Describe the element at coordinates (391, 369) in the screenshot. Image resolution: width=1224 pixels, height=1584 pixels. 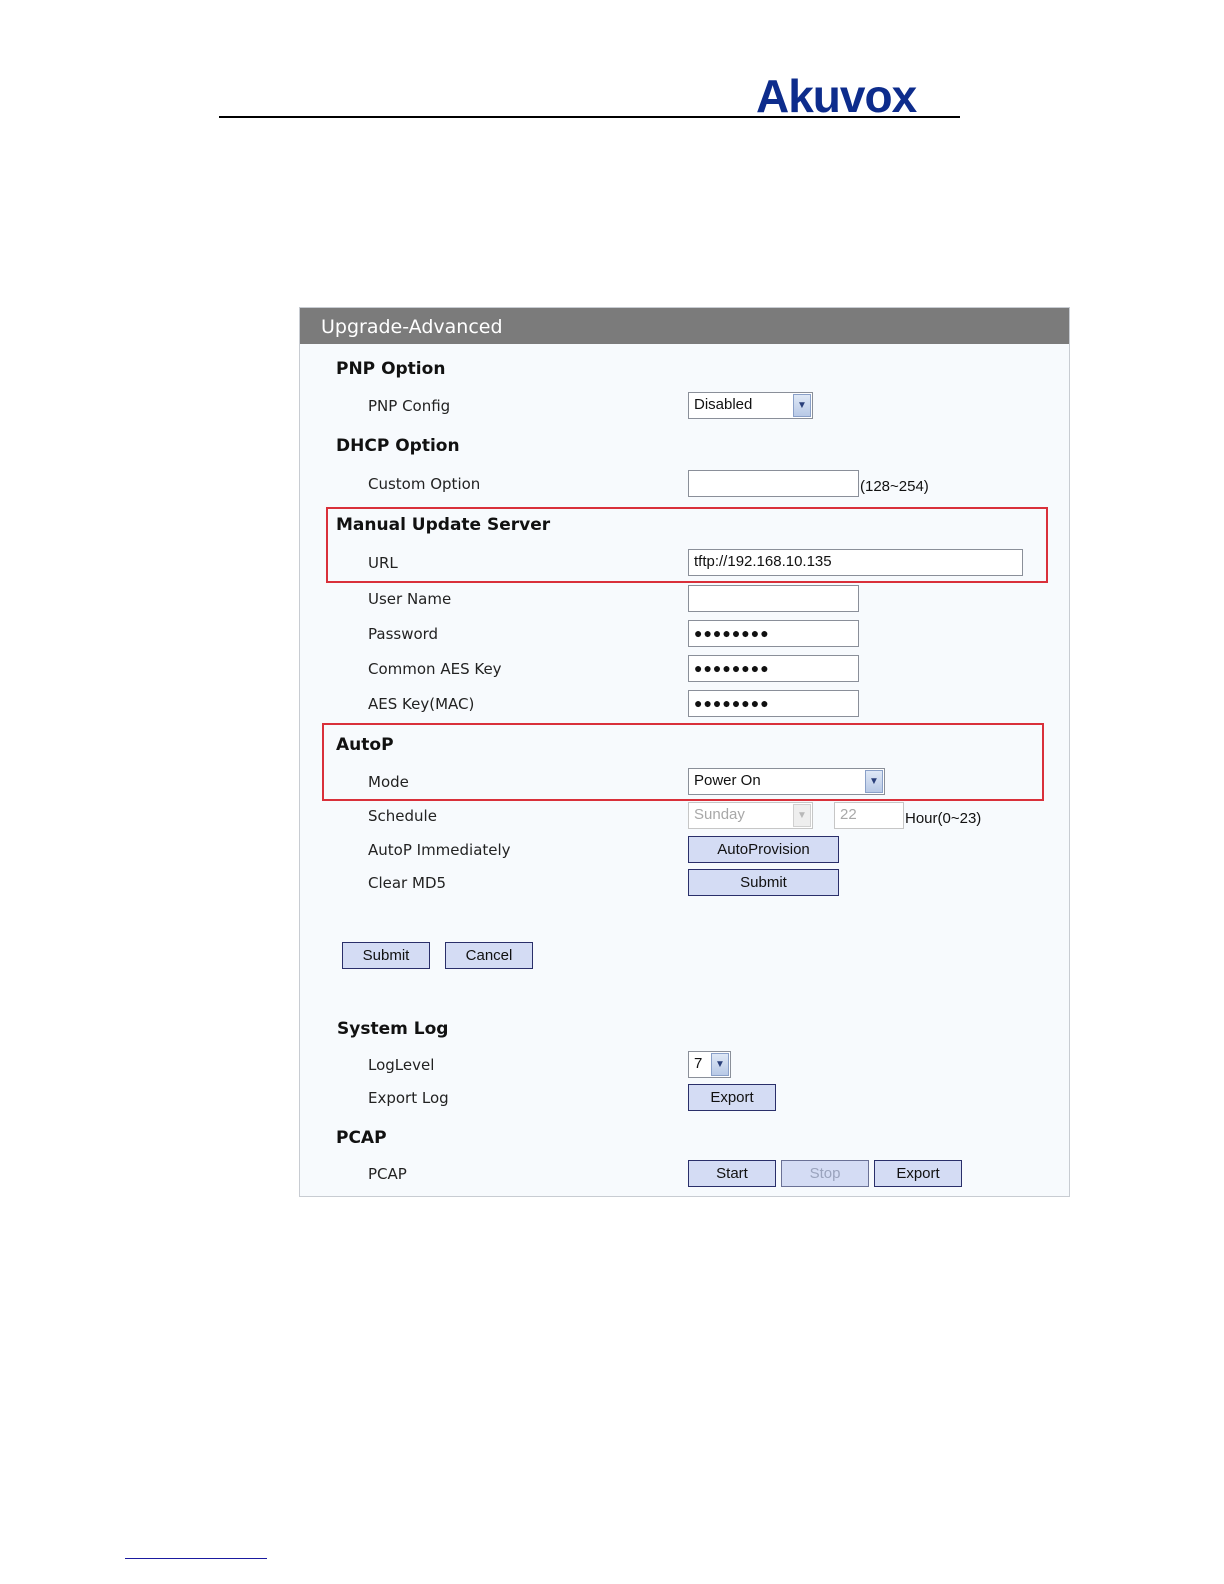
I see `pnp-option-heading: PNP Option` at that location.